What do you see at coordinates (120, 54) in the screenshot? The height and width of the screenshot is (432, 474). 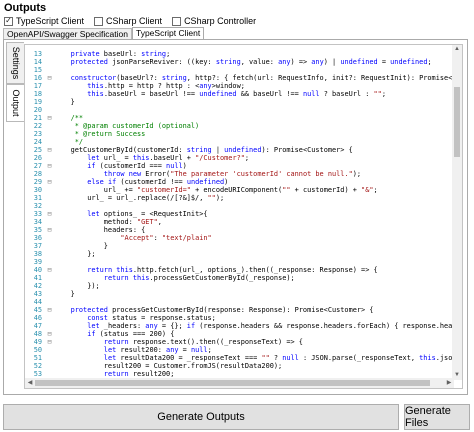 I see `code-text: private baseUrl: string;` at bounding box center [120, 54].